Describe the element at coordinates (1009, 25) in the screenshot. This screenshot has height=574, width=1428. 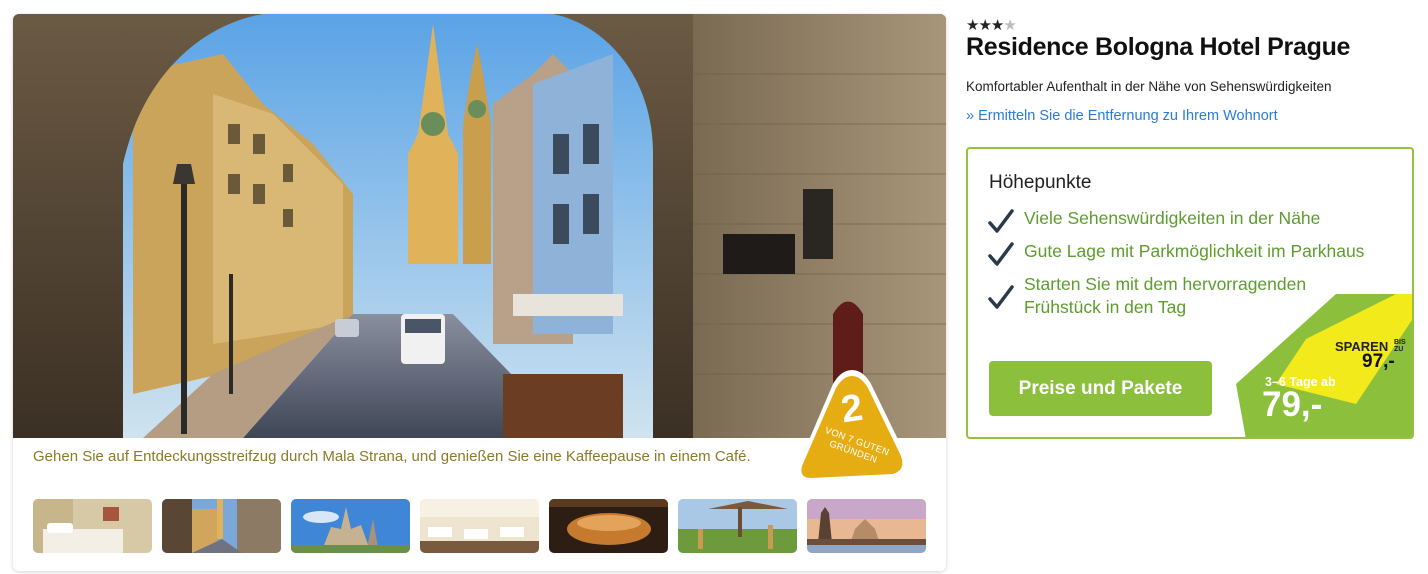
I see `half-star-icon: ★` at that location.